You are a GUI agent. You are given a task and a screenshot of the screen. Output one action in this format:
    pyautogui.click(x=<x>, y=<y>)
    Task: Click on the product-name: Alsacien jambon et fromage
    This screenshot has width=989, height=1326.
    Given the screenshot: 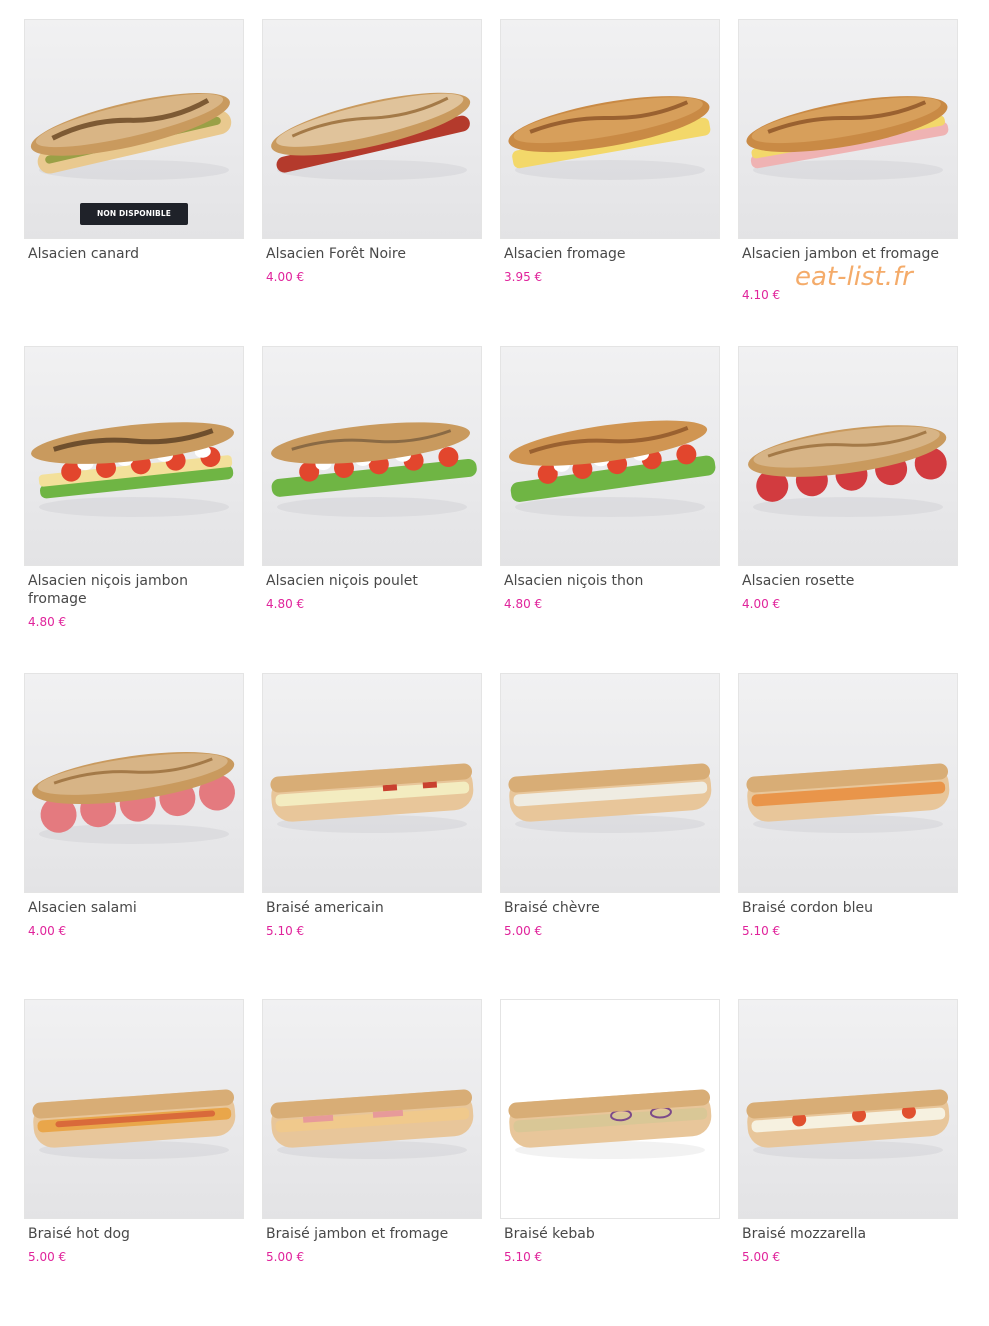 What is the action you would take?
    pyautogui.click(x=842, y=254)
    